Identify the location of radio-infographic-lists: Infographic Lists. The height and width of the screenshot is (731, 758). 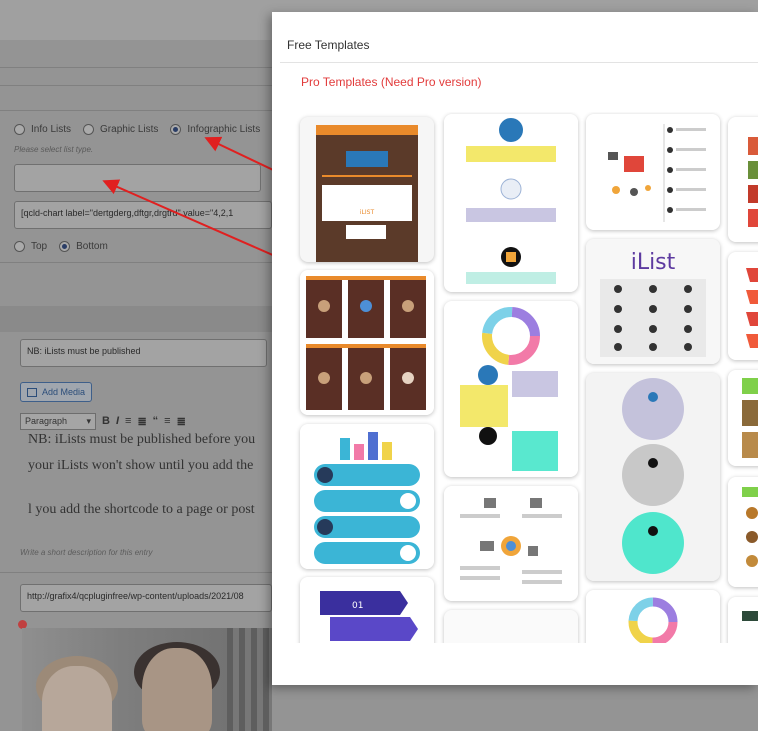
(215, 129).